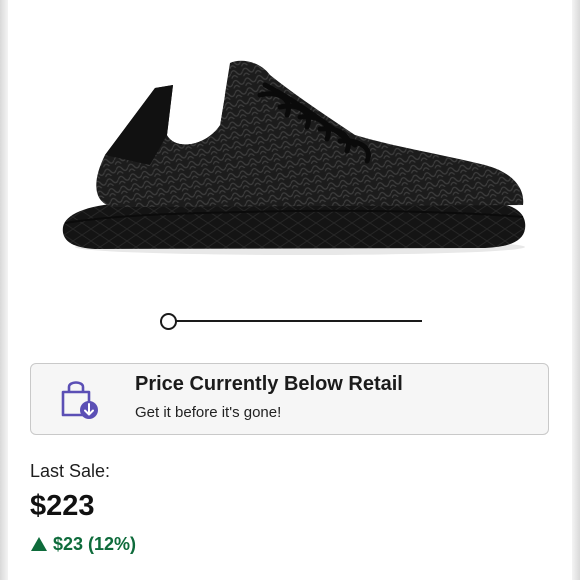 This screenshot has width=580, height=580. Describe the element at coordinates (208, 412) in the screenshot. I see `banner-subtitle: Get it before it's gone!` at that location.